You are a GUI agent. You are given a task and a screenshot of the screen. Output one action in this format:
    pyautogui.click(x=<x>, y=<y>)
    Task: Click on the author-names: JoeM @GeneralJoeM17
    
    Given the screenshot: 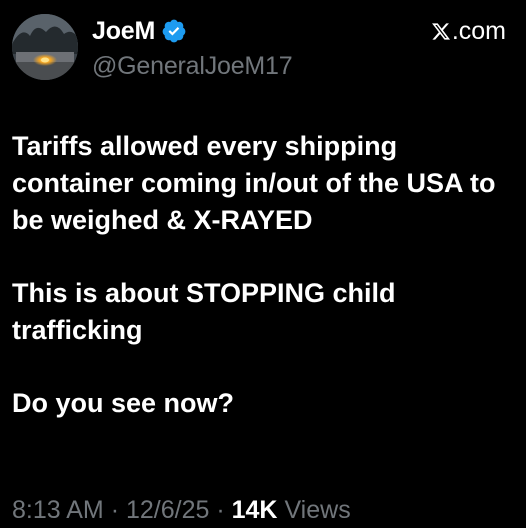 What is the action you would take?
    pyautogui.click(x=192, y=48)
    